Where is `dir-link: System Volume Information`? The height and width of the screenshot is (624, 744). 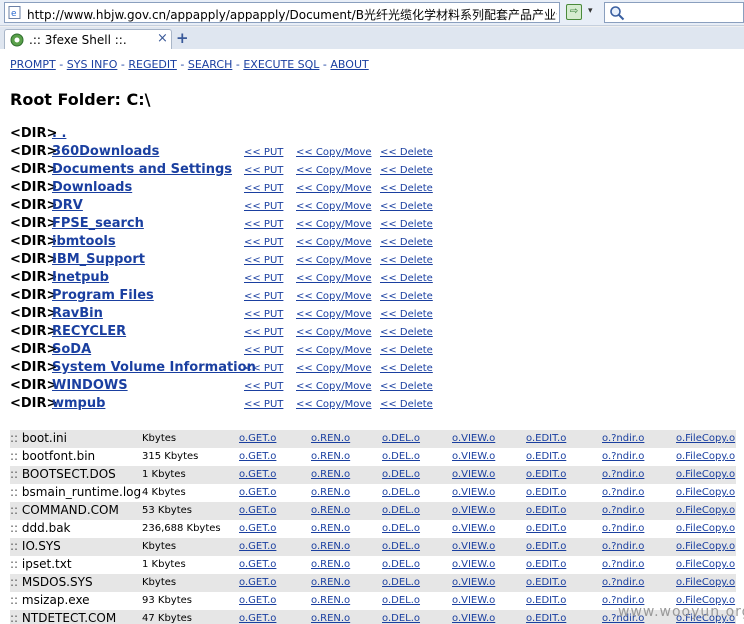 dir-link: System Volume Information is located at coordinates (154, 367).